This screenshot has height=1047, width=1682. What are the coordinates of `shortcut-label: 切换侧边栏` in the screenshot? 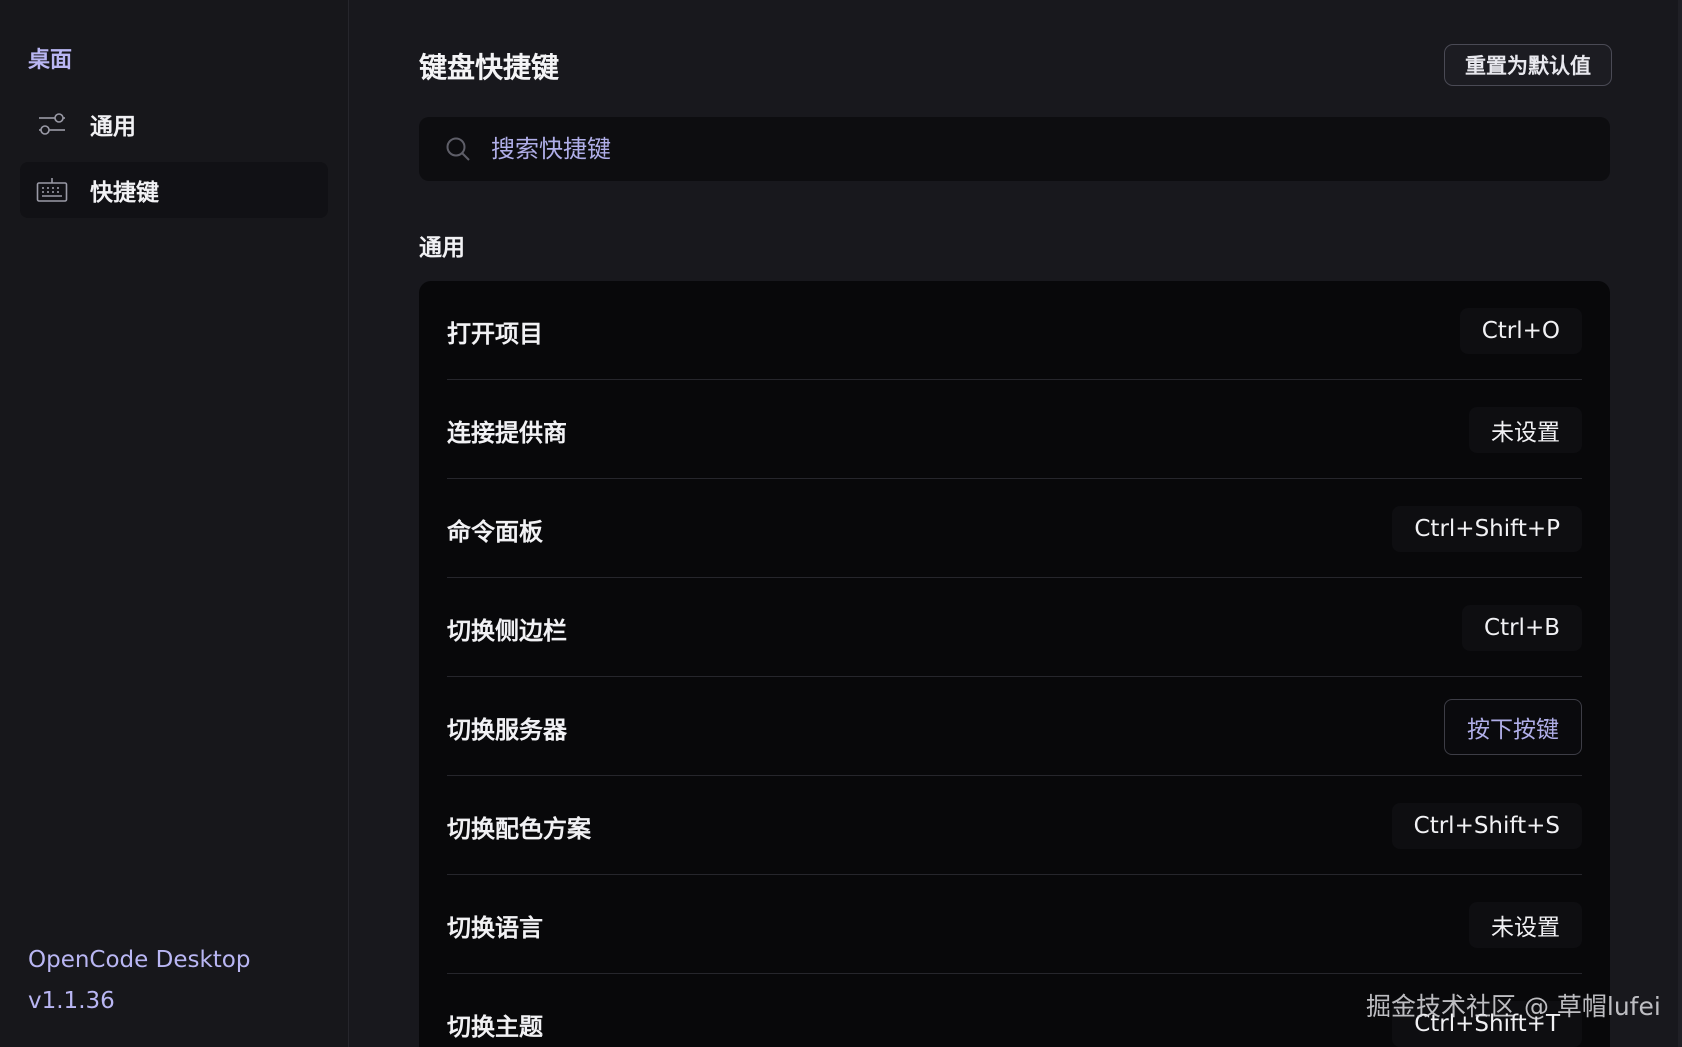 It's located at (507, 631).